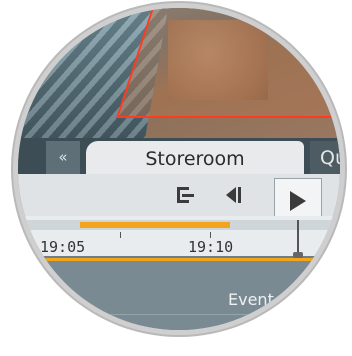 The image size is (352, 356). What do you see at coordinates (325, 157) in the screenshot?
I see `tab-next: Qu` at bounding box center [325, 157].